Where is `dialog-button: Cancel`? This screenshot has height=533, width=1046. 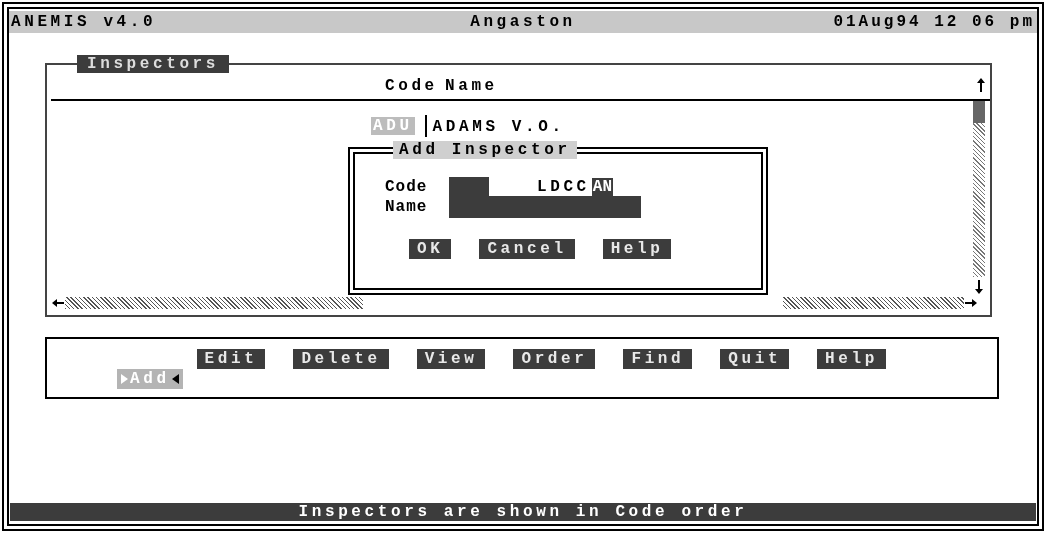 dialog-button: Cancel is located at coordinates (527, 249).